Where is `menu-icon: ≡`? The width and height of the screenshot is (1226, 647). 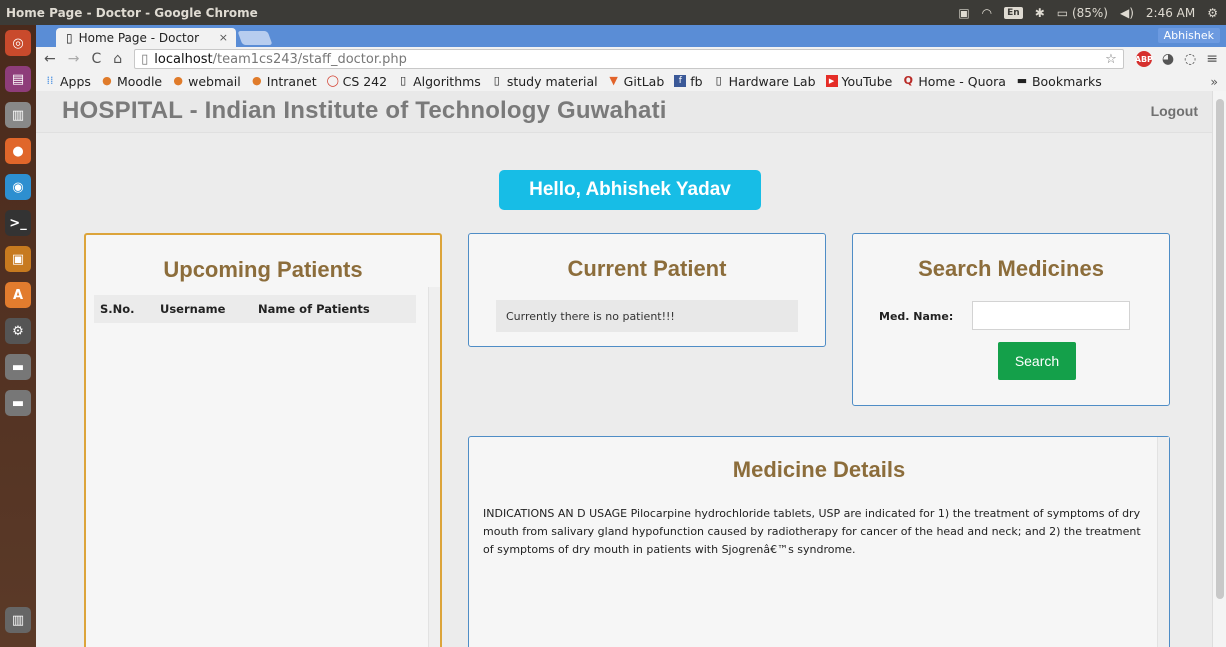
menu-icon: ≡ is located at coordinates (1212, 59).